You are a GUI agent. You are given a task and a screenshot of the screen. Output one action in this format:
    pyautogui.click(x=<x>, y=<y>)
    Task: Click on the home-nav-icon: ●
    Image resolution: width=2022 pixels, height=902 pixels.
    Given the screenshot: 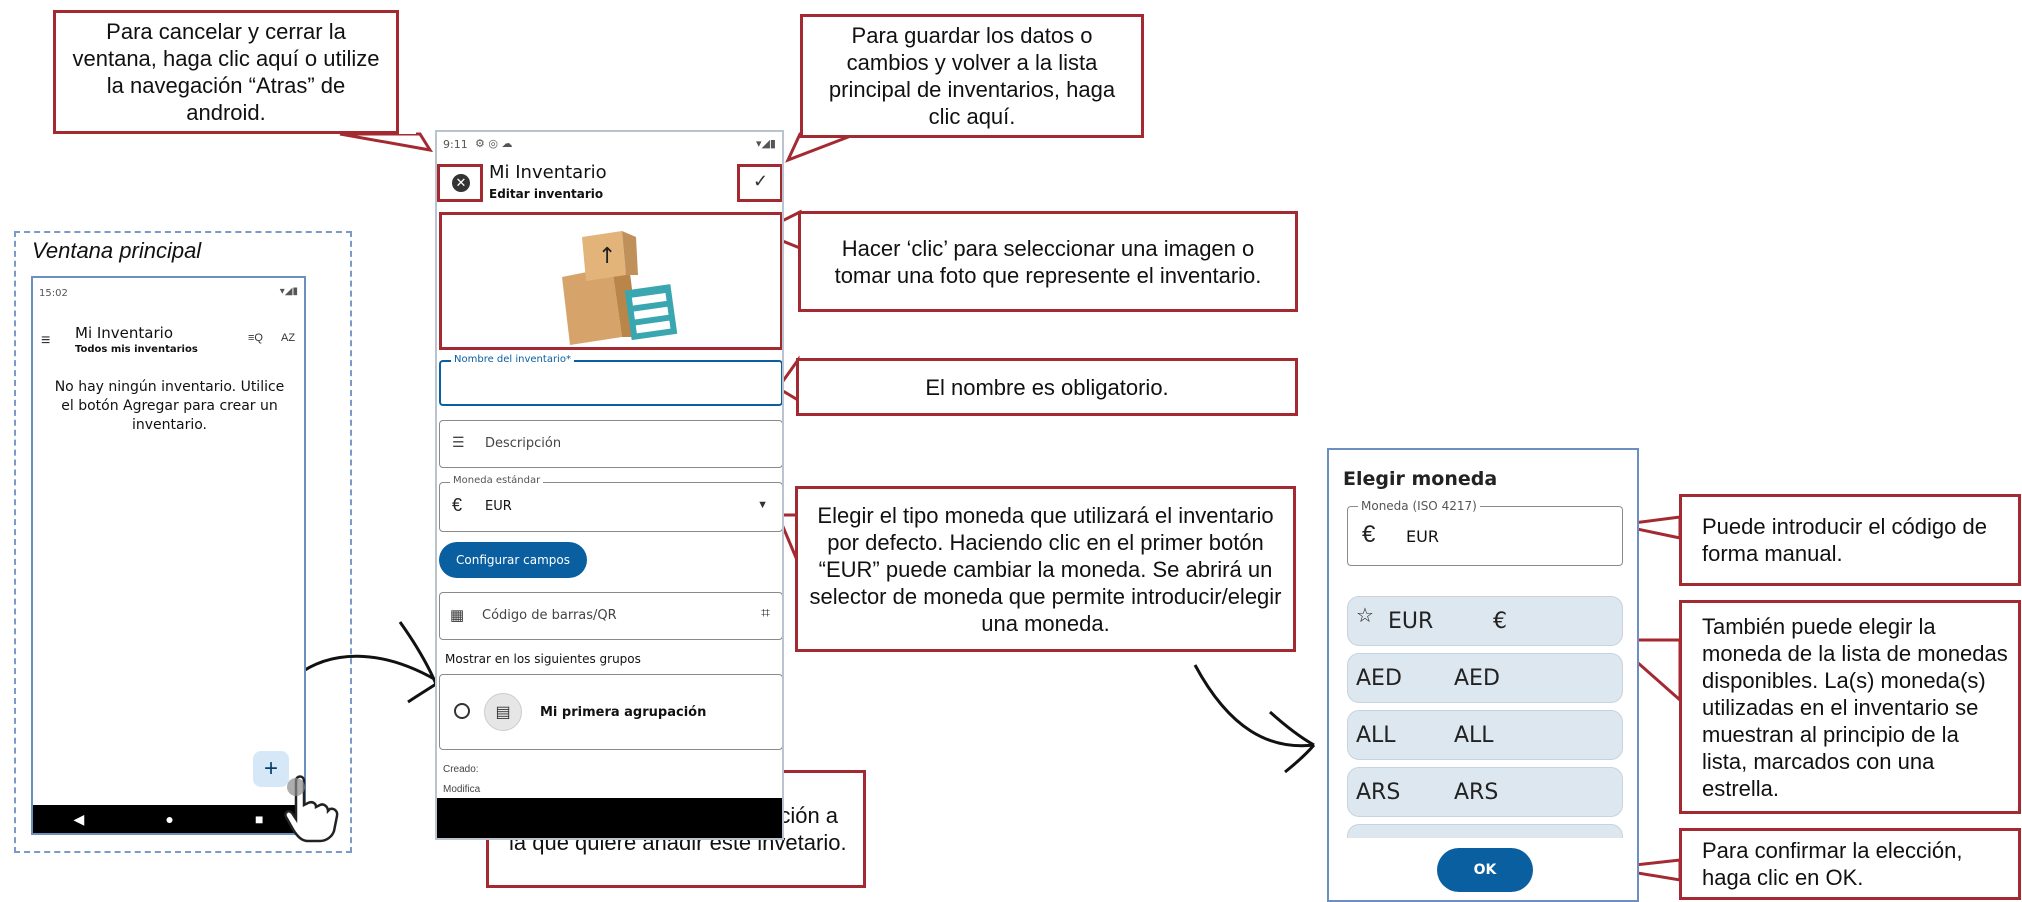 What is the action you would take?
    pyautogui.click(x=169, y=819)
    